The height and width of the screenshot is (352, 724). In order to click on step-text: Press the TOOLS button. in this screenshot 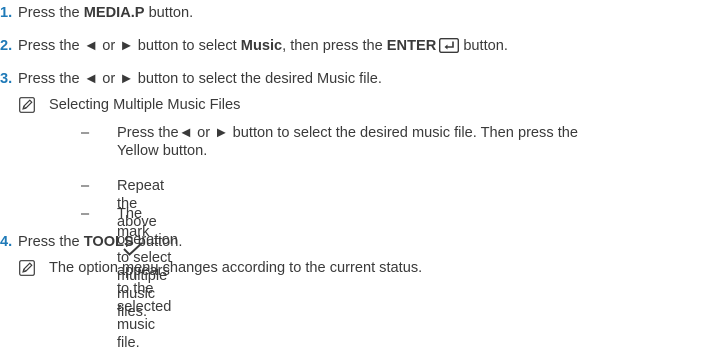, I will do `click(100, 242)`.